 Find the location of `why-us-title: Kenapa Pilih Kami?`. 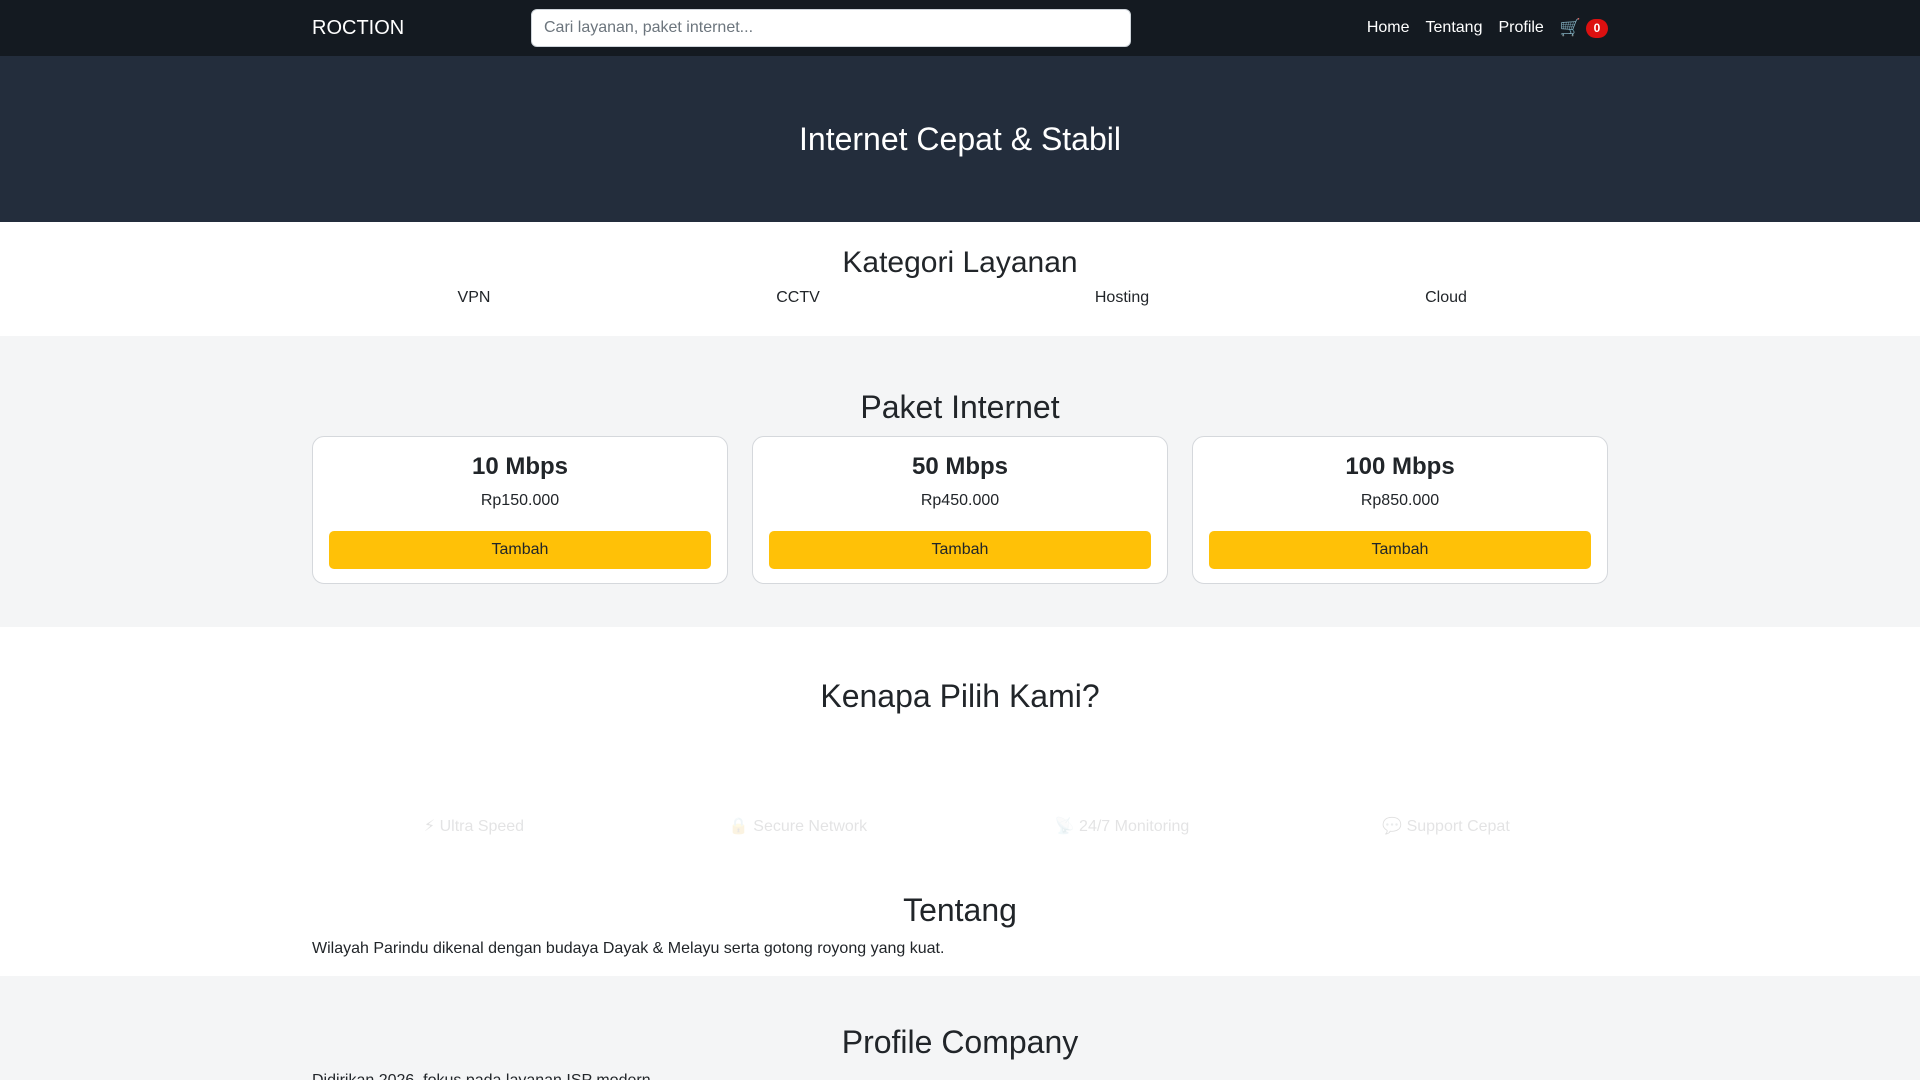

why-us-title: Kenapa Pilih Kami? is located at coordinates (960, 696).